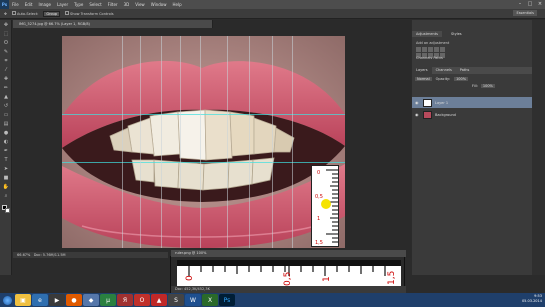  I want to click on tab-adjustments: Adjustments, so click(427, 34).